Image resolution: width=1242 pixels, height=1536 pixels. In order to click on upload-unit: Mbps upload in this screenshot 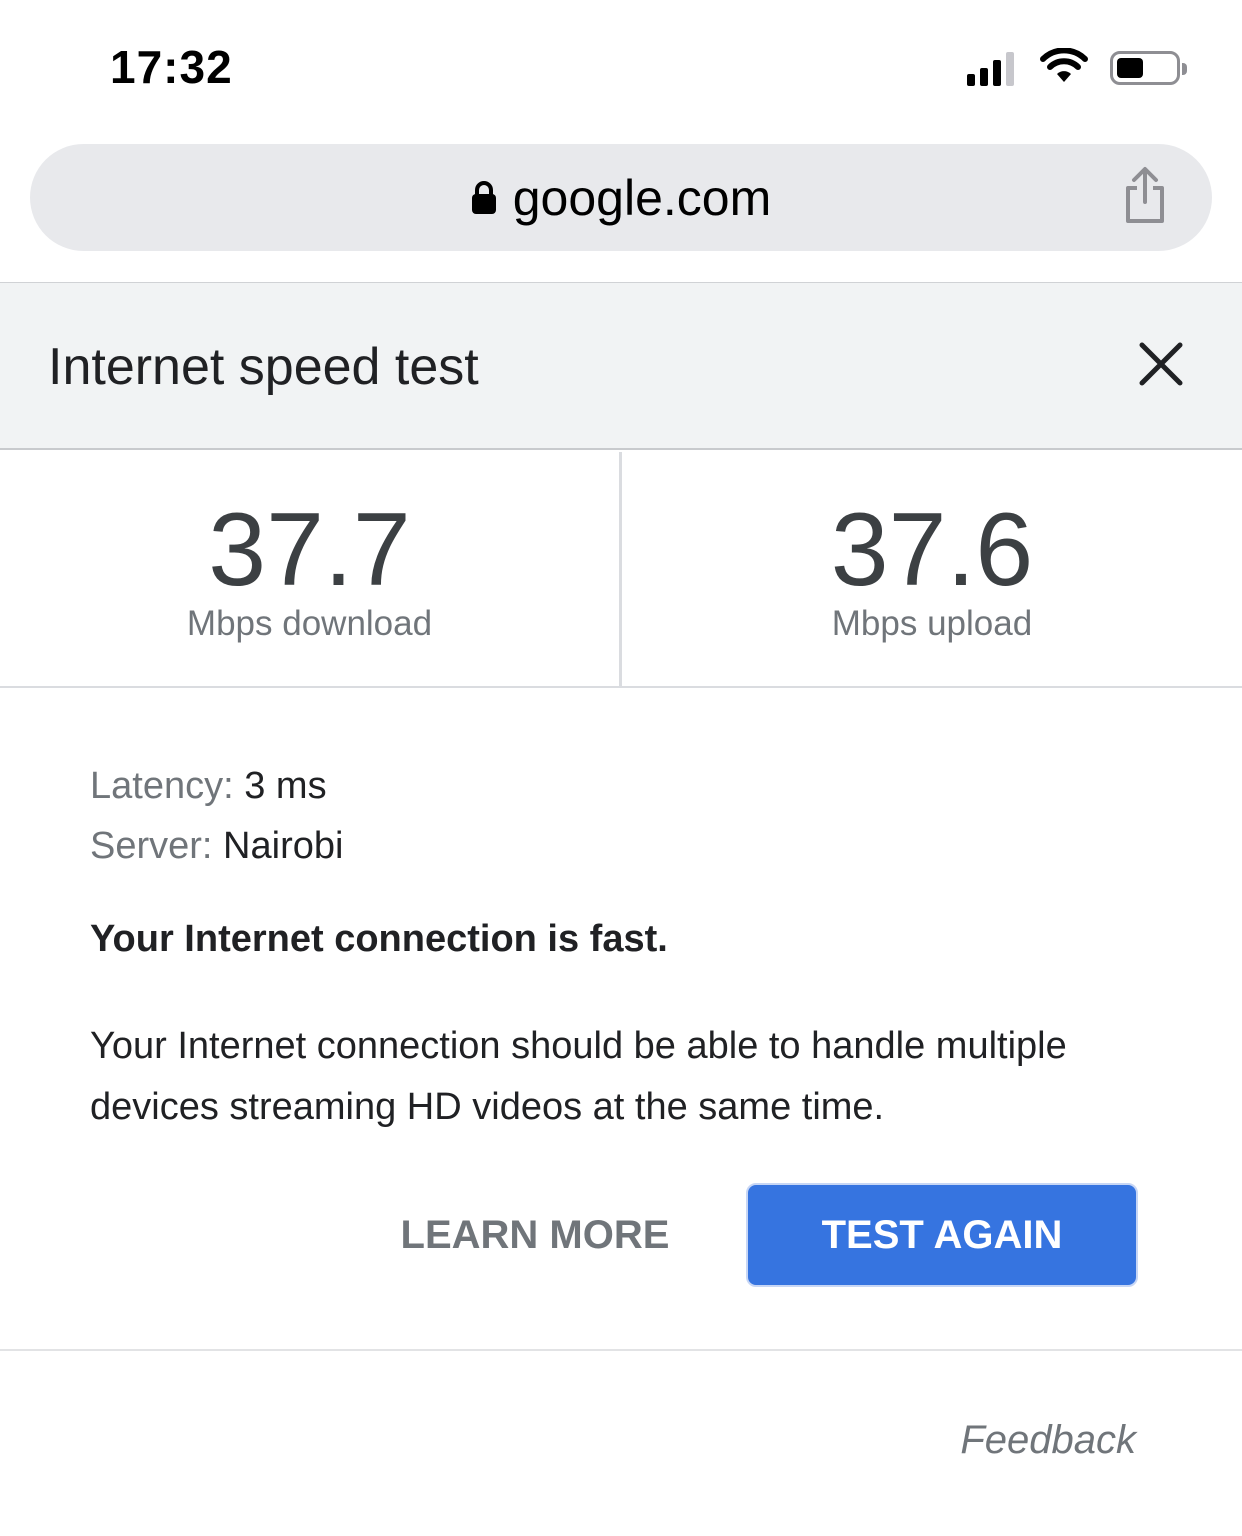, I will do `click(932, 623)`.